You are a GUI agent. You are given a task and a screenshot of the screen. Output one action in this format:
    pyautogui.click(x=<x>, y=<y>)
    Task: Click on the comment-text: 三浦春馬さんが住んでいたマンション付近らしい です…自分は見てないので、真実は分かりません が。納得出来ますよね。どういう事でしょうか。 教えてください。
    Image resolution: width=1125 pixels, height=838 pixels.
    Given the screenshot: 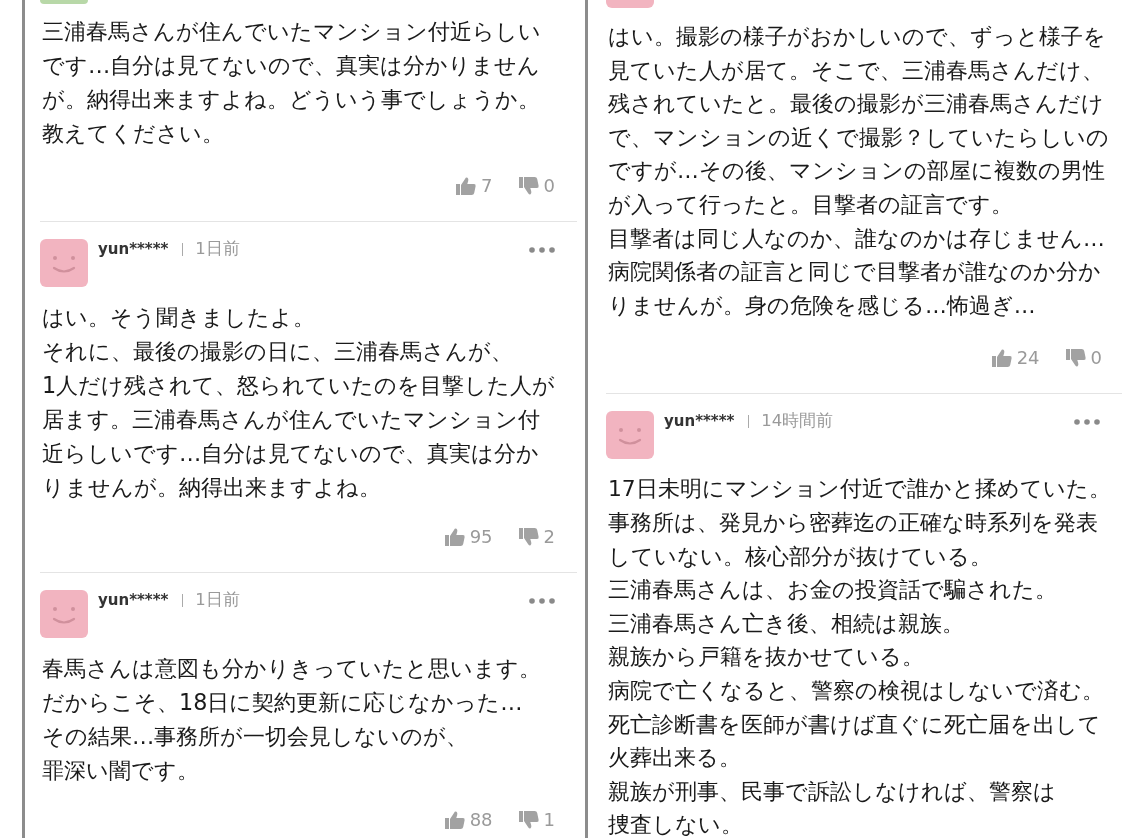 What is the action you would take?
    pyautogui.click(x=292, y=82)
    